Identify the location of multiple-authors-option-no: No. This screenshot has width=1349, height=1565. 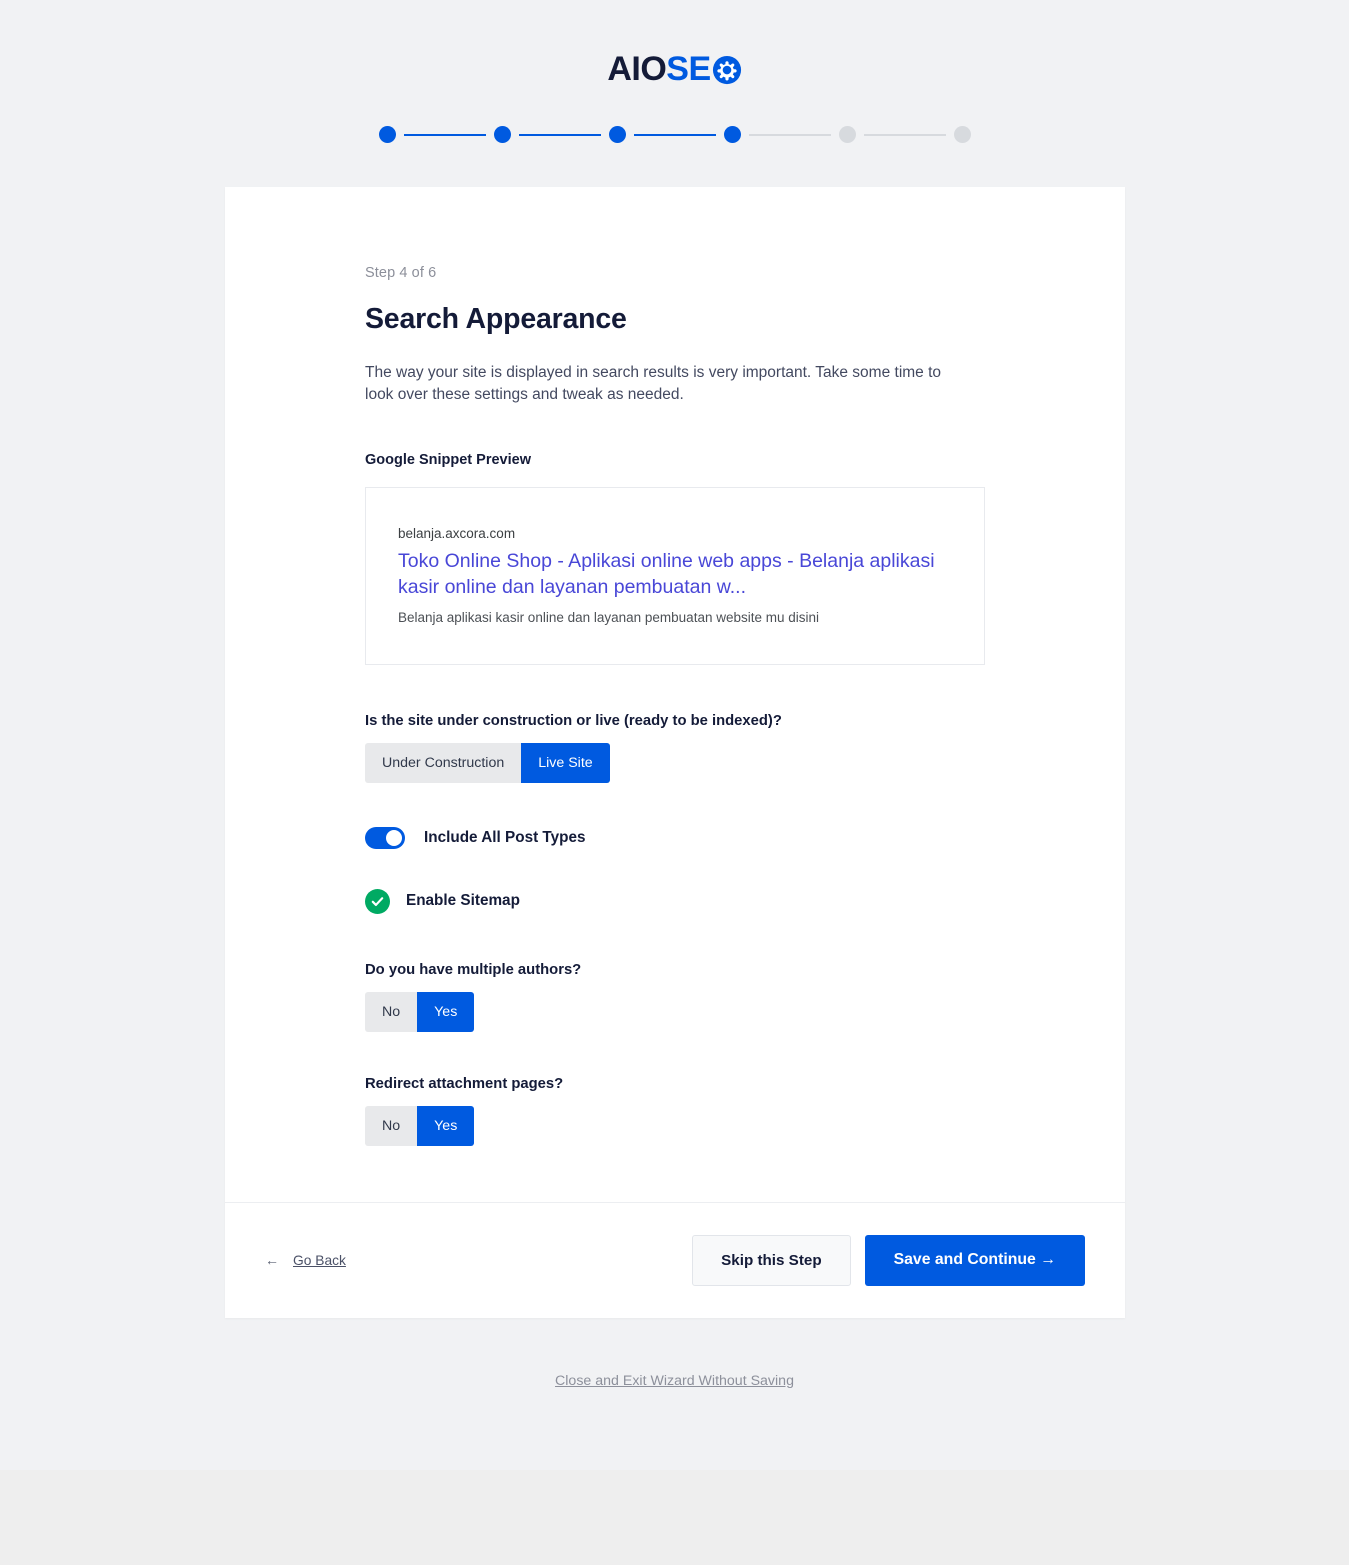
(391, 1011).